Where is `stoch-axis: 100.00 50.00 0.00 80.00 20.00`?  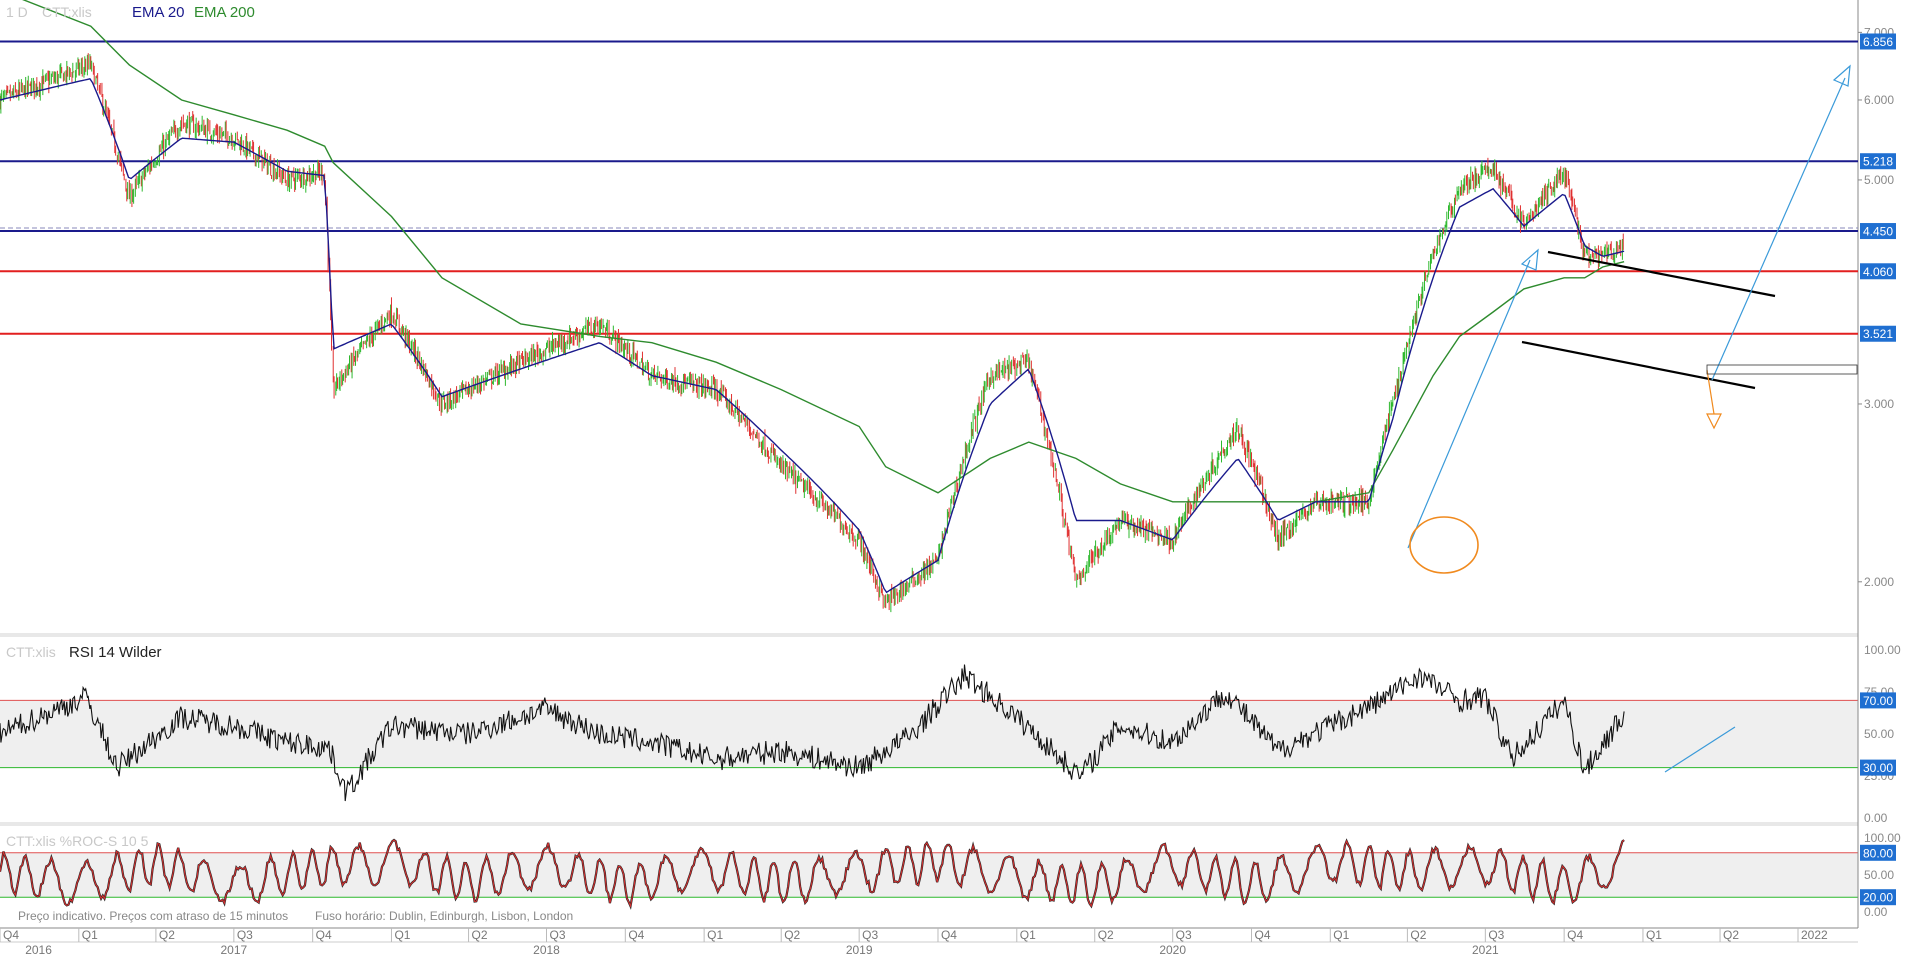 stoch-axis: 100.00 50.00 0.00 80.00 20.00 is located at coordinates (1880, 875).